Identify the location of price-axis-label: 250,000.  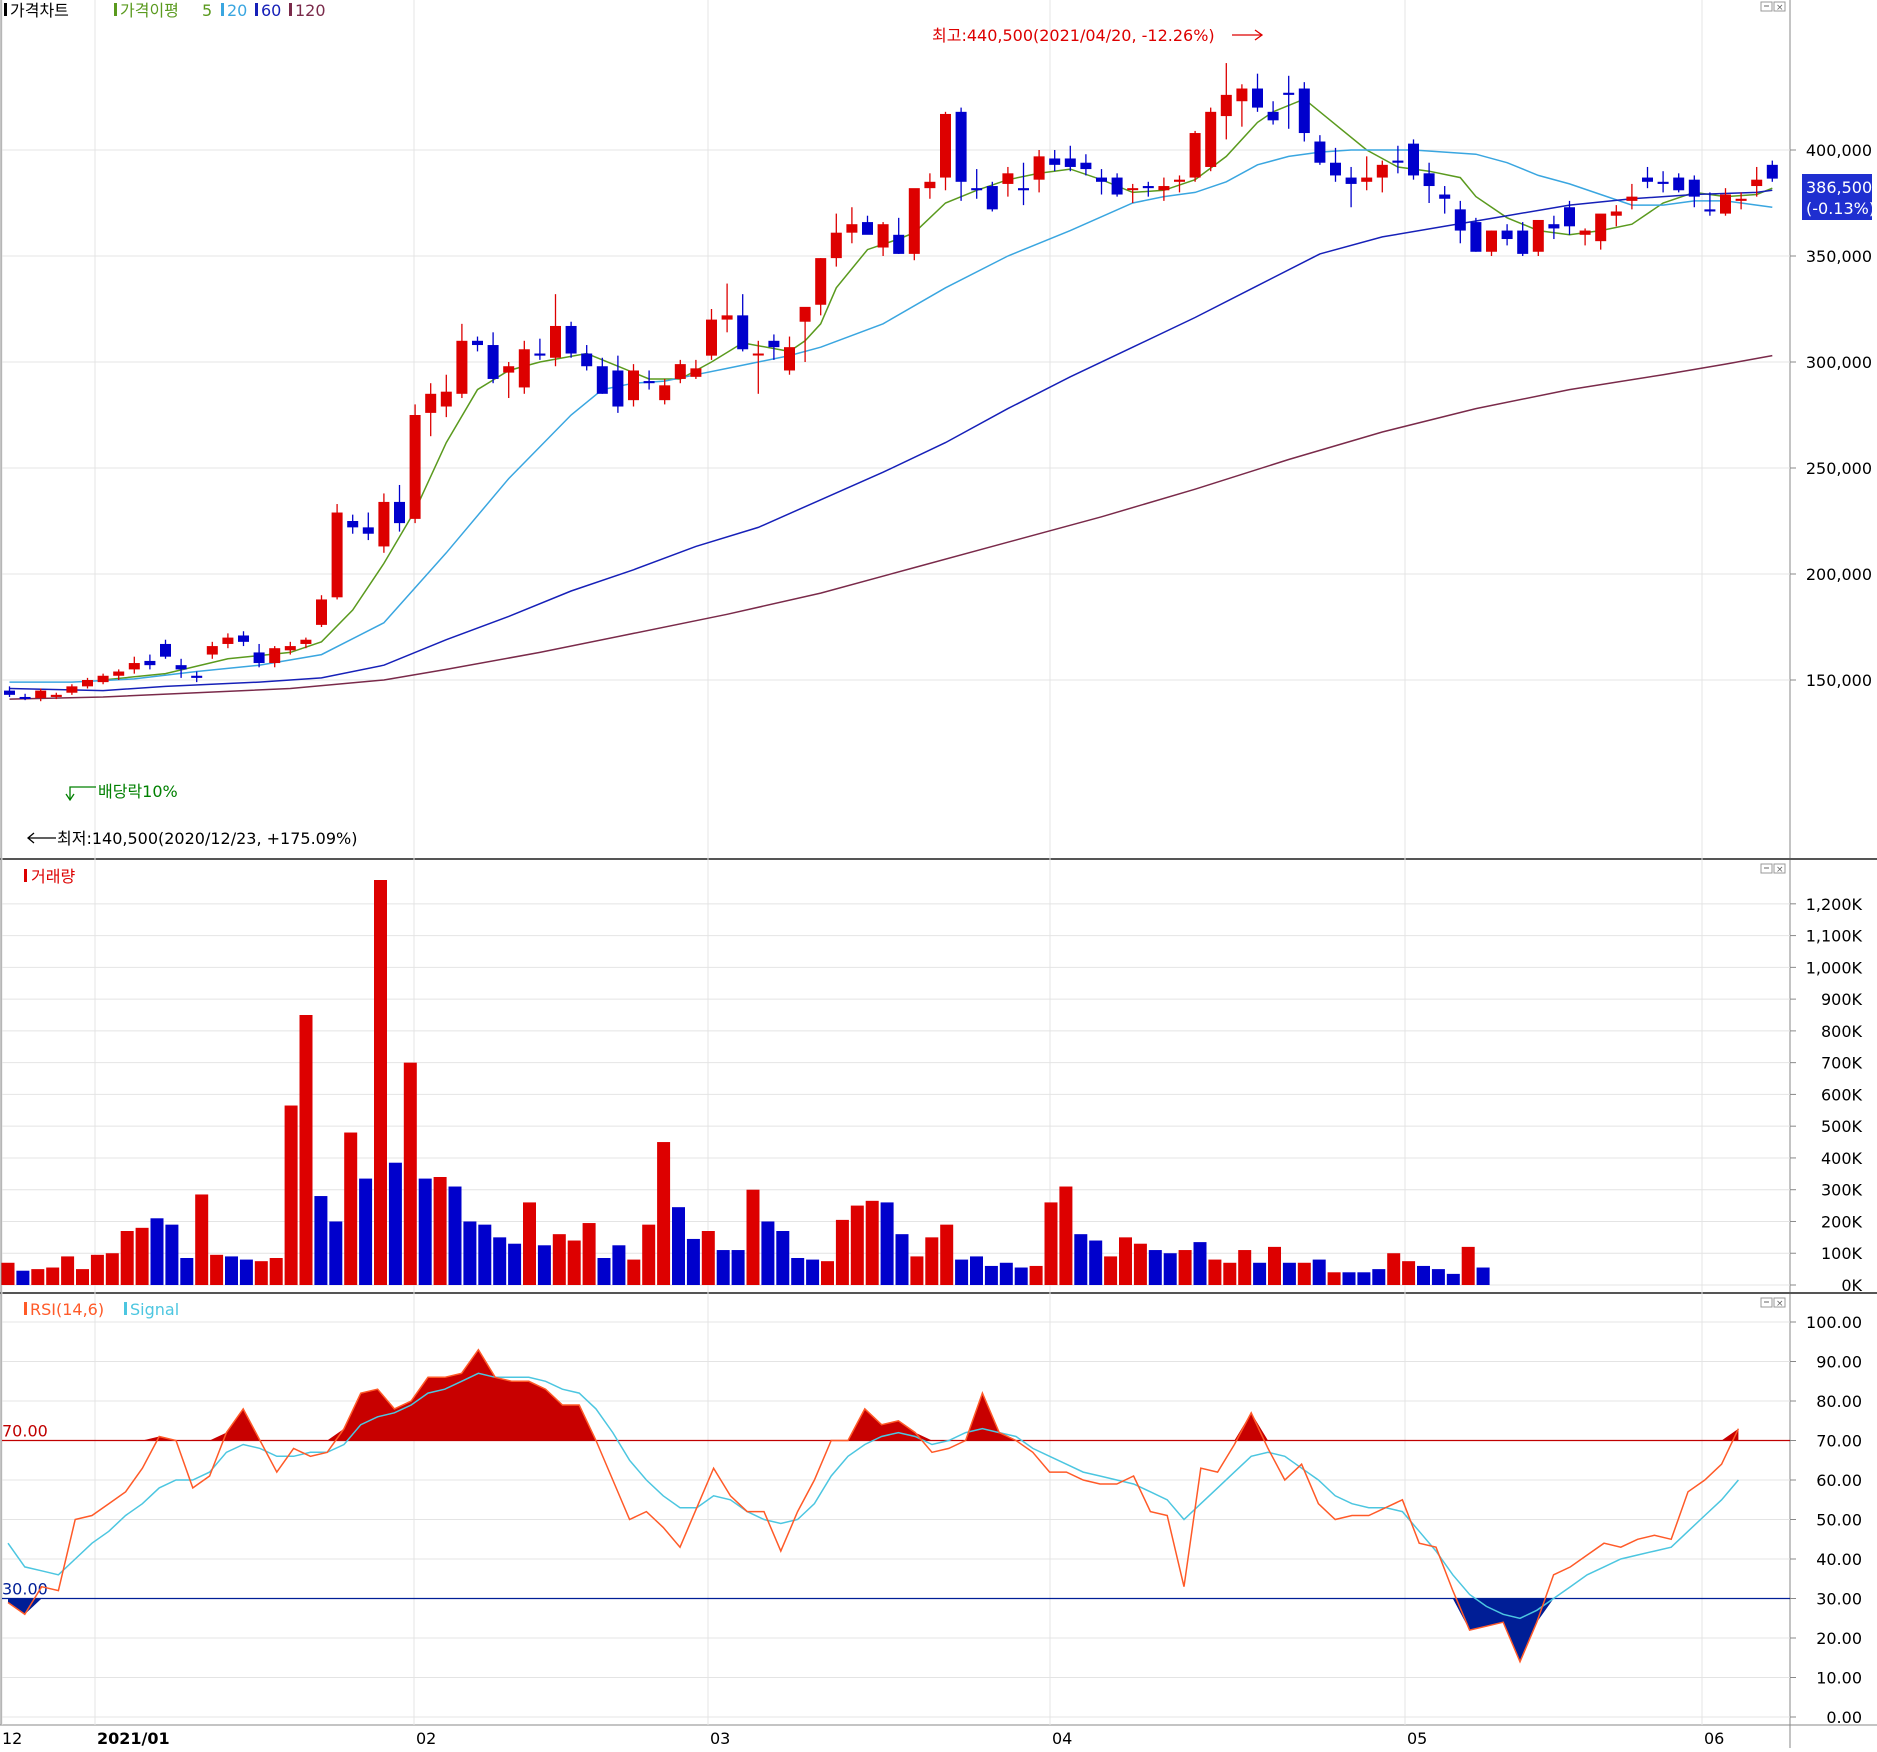
(1839, 468).